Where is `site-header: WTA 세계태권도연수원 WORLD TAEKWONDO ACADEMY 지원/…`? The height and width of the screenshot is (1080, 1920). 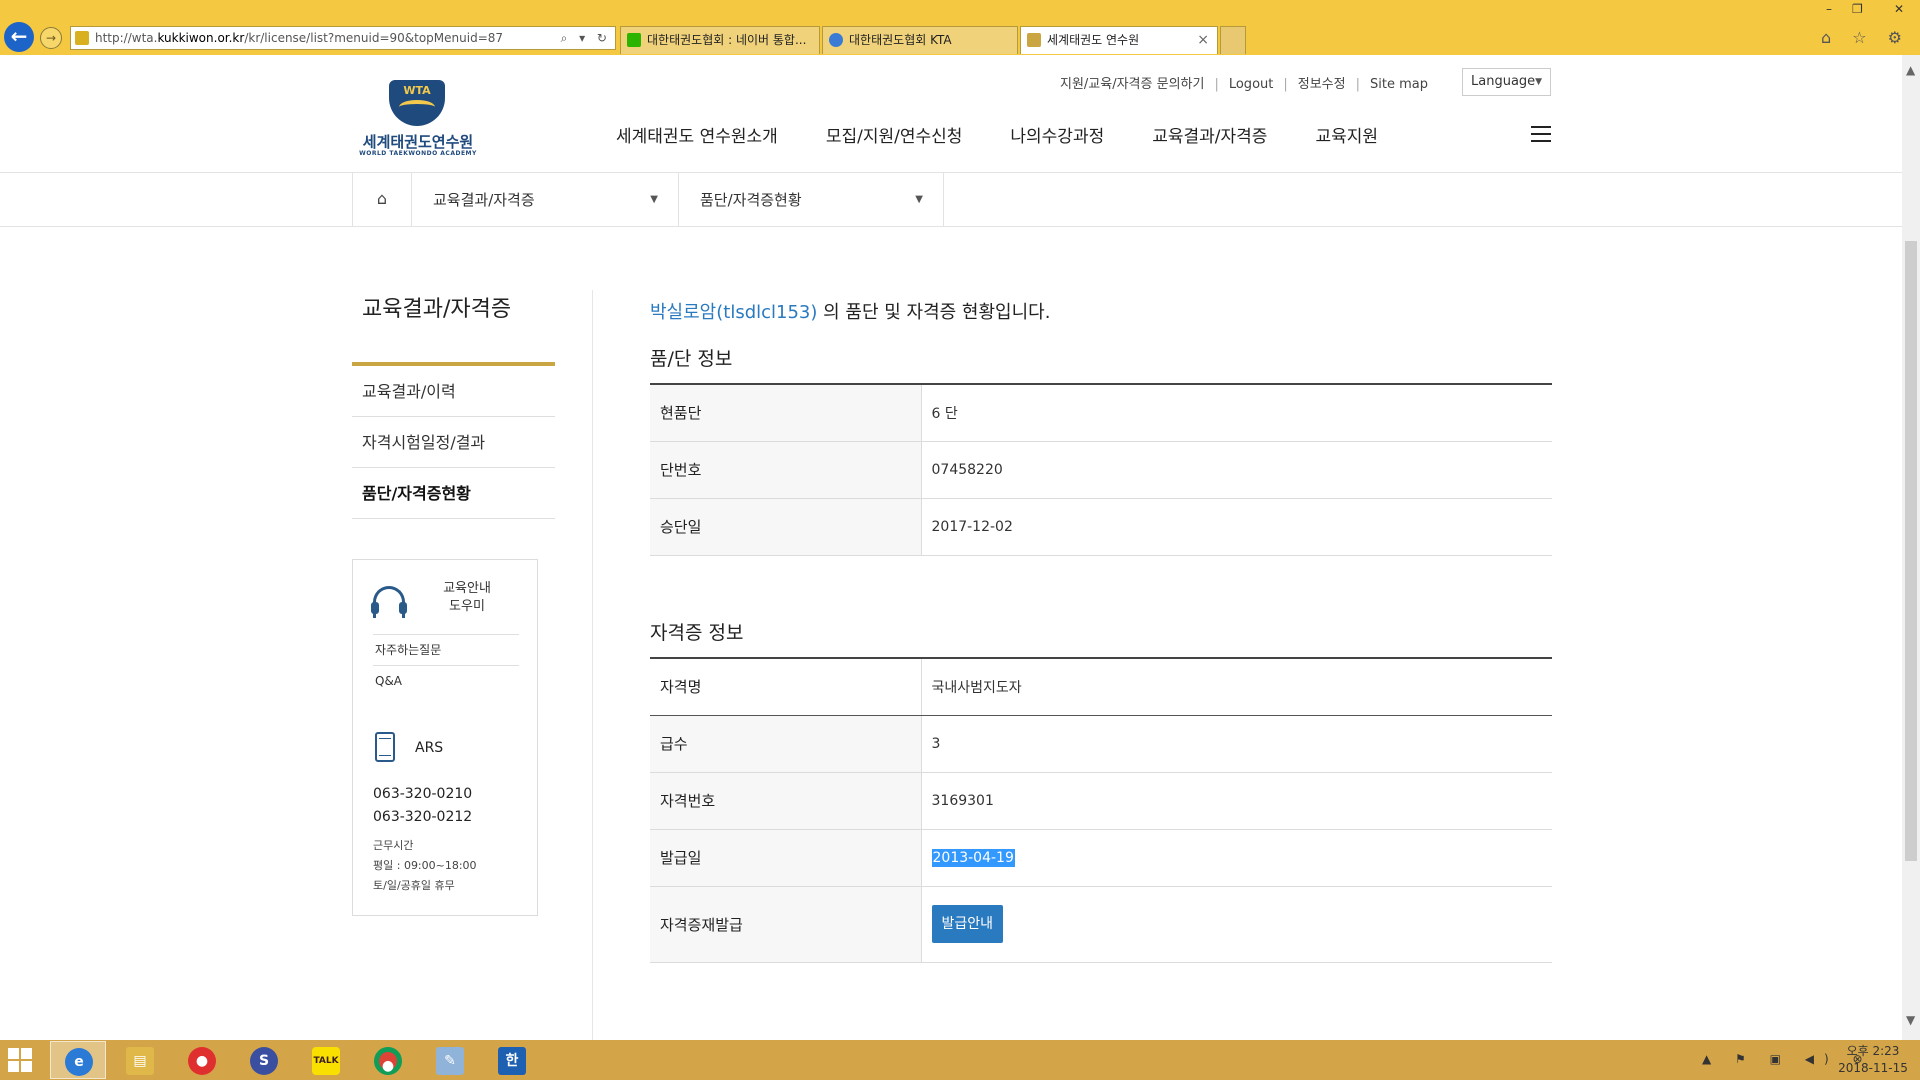
site-header: WTA 세계태권도연수원 WORLD TAEKWONDO ACADEMY 지원/… is located at coordinates (951, 114).